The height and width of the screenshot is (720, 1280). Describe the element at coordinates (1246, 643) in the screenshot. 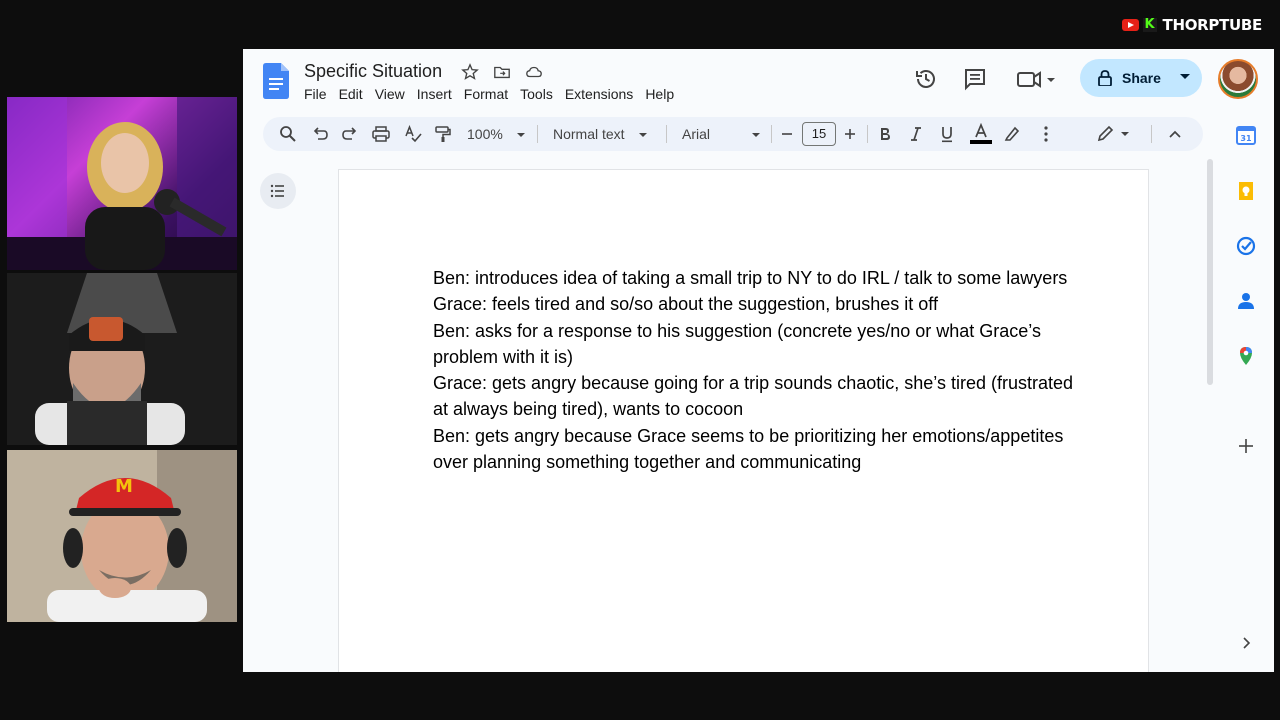

I see `expand-side-panel-icon` at that location.